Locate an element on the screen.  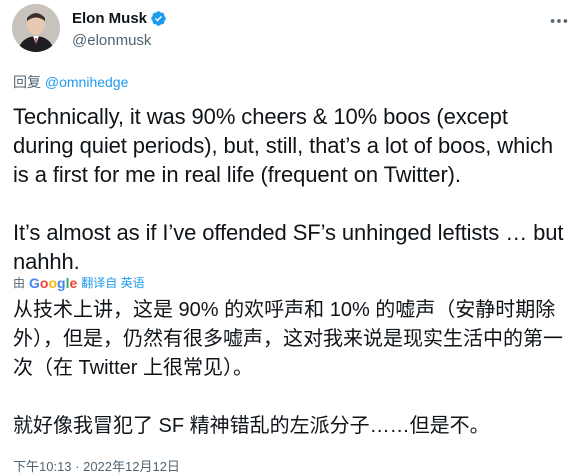
replying-to: 回复 @omnihedge is located at coordinates (70, 82).